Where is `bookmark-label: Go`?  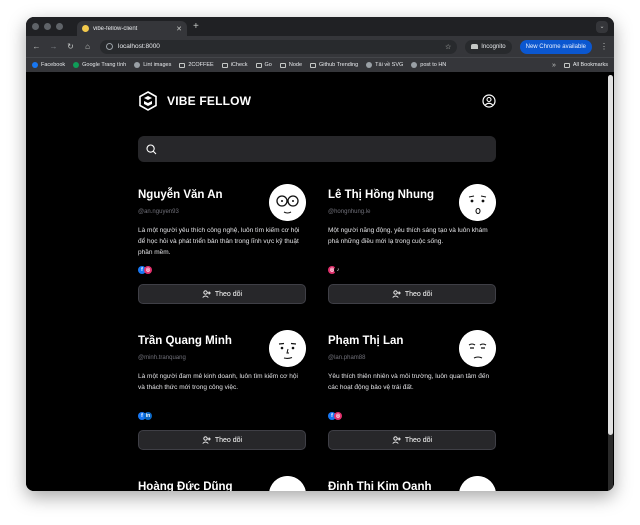
bookmark-label: Go is located at coordinates (268, 65).